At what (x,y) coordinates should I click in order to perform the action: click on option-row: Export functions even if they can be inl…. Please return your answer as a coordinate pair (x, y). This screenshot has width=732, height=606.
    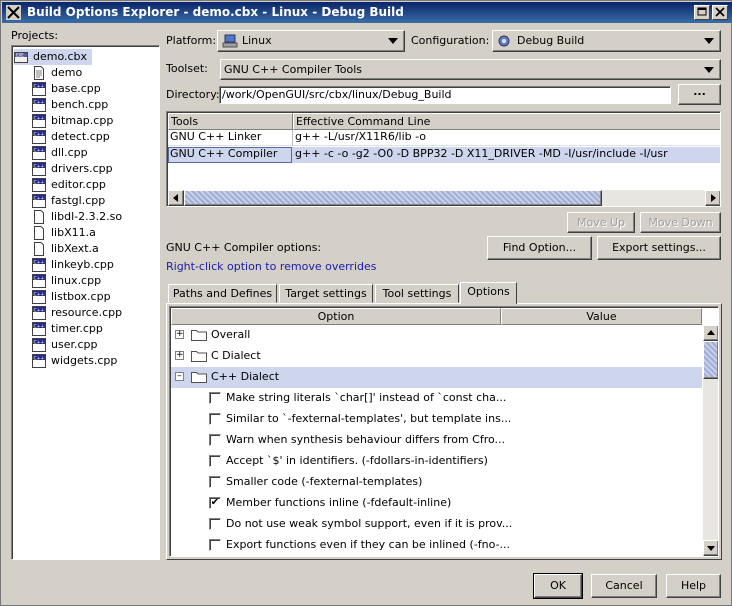
    Looking at the image, I should click on (436, 545).